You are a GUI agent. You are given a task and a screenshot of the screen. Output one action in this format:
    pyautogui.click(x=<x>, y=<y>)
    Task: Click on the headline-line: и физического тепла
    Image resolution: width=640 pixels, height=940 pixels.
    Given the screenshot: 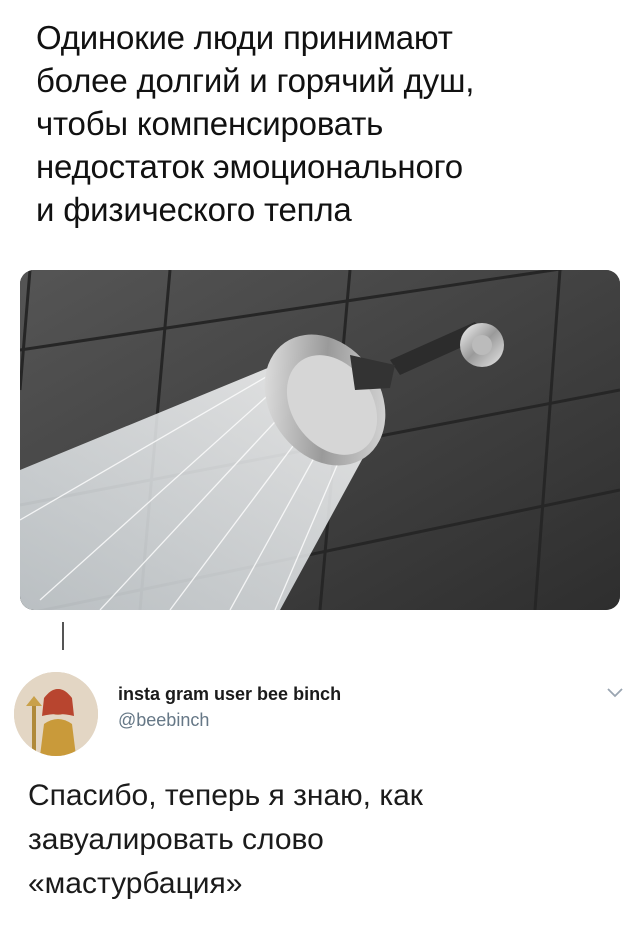 What is the action you would take?
    pyautogui.click(x=194, y=209)
    